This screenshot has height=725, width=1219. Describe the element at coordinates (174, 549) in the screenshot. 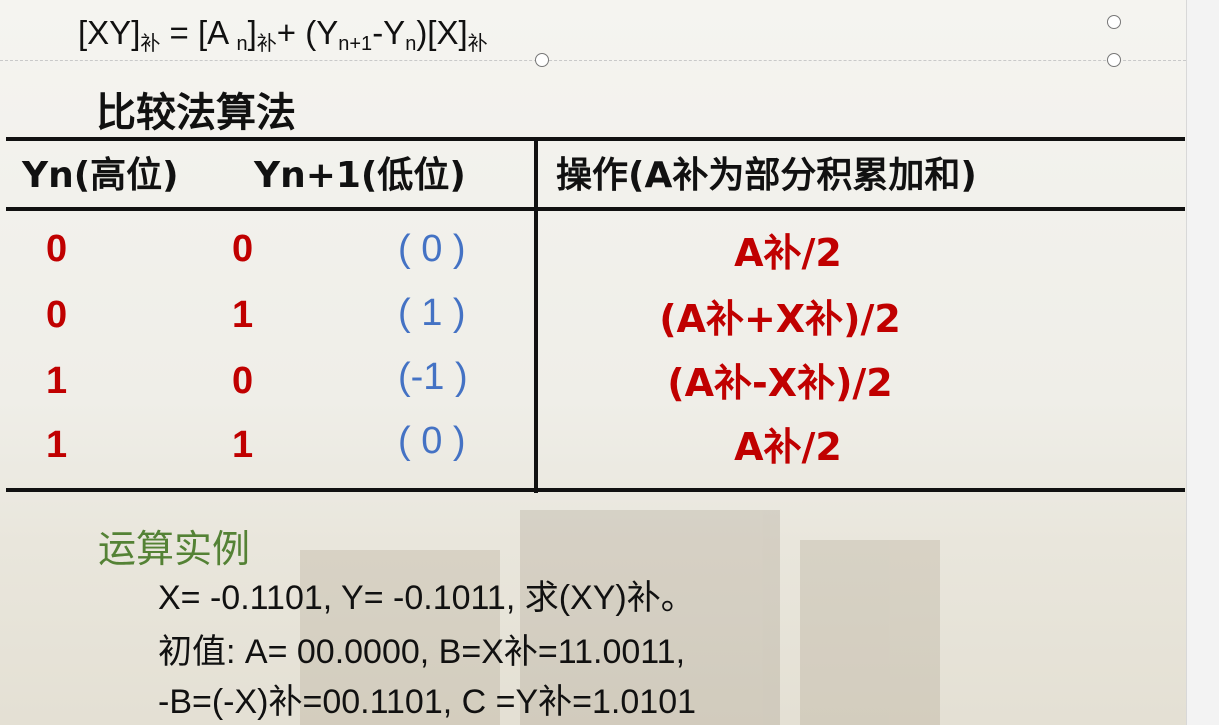

I see `example-title: 运算实例` at that location.